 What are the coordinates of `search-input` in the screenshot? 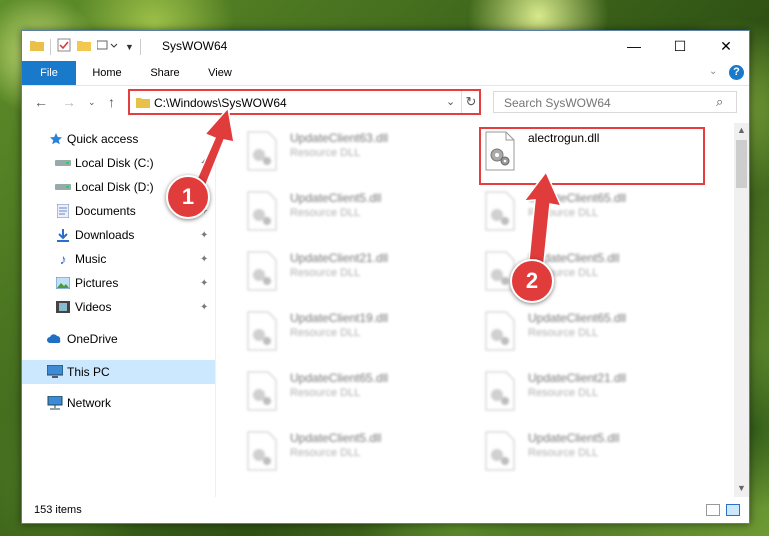 It's located at (604, 103).